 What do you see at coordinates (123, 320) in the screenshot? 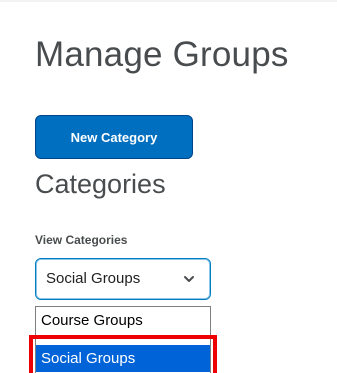
I see `option-course-groups: Course Groups` at bounding box center [123, 320].